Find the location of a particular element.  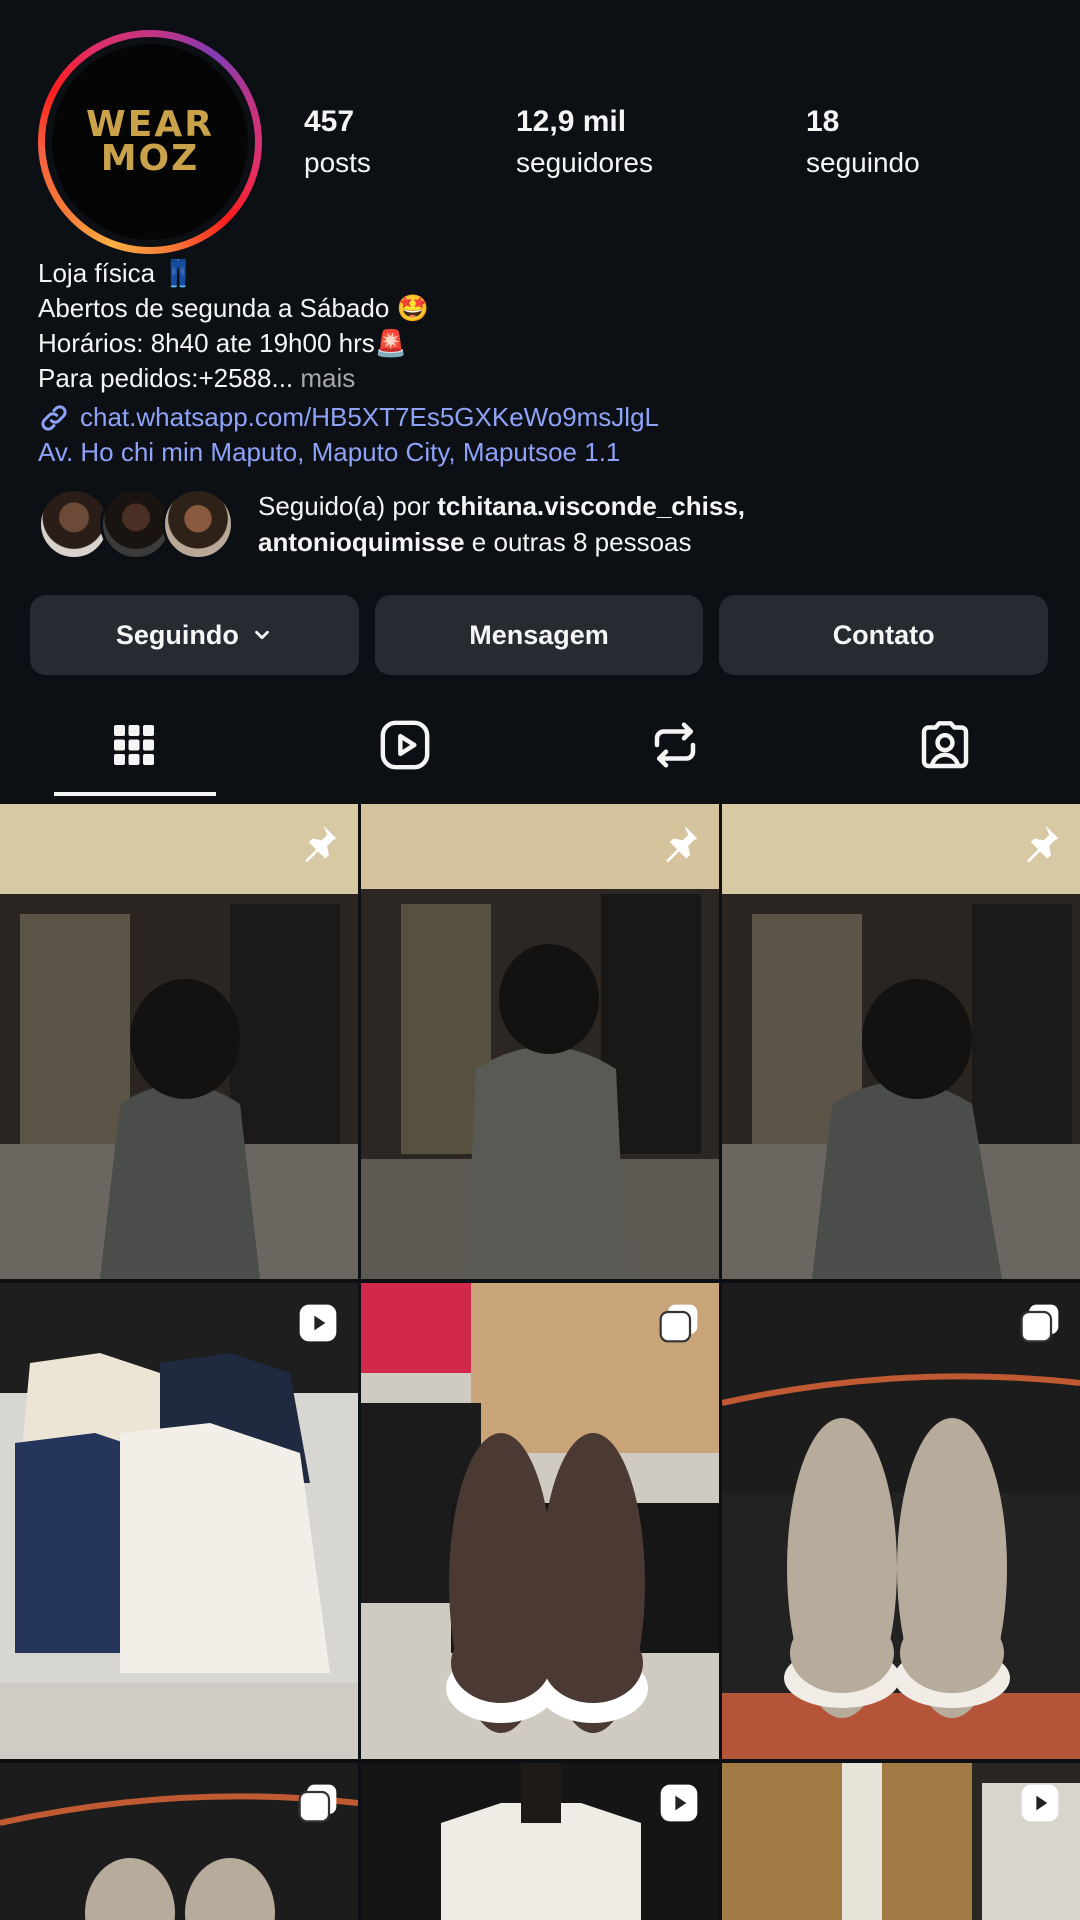

mutual-avatars is located at coordinates (138, 524).